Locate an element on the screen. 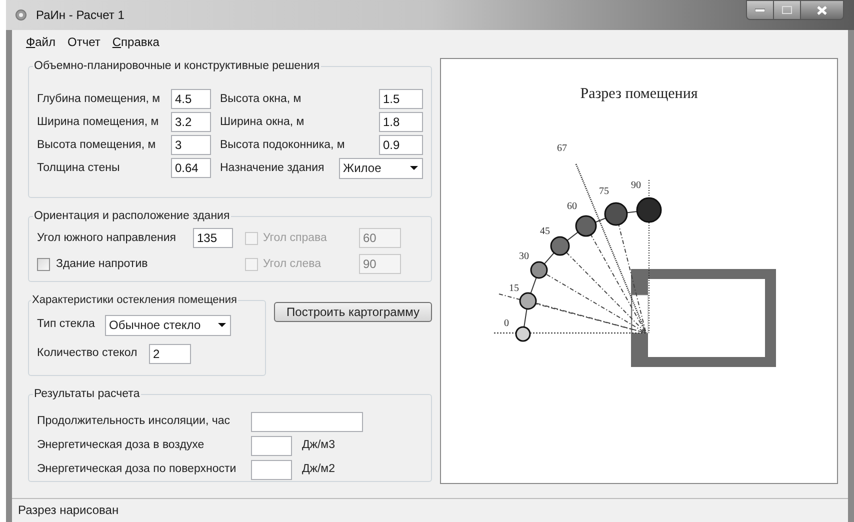 This screenshot has width=854, height=522. minimize-button is located at coordinates (760, 10).